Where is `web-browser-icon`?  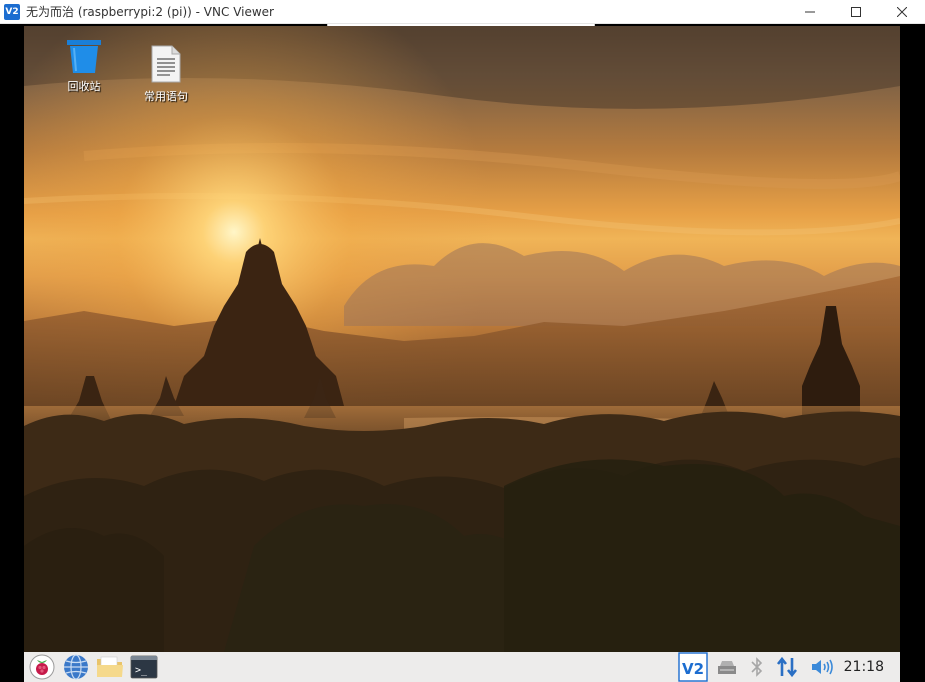 web-browser-icon is located at coordinates (76, 667).